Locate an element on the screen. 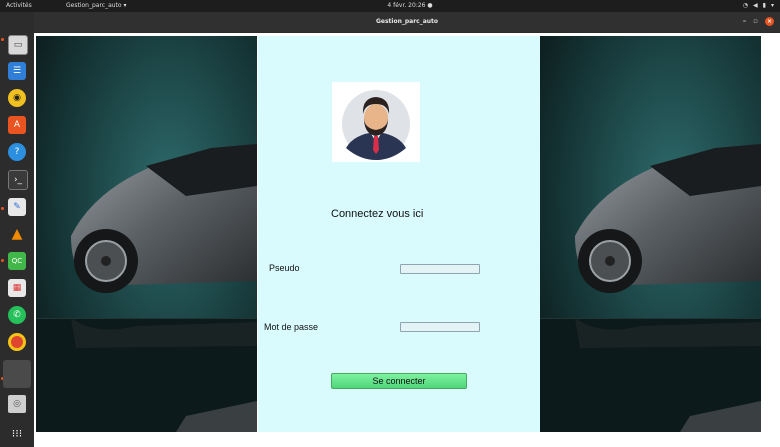 The width and height of the screenshot is (780, 447). window-controls: – ▫ × is located at coordinates (758, 21).